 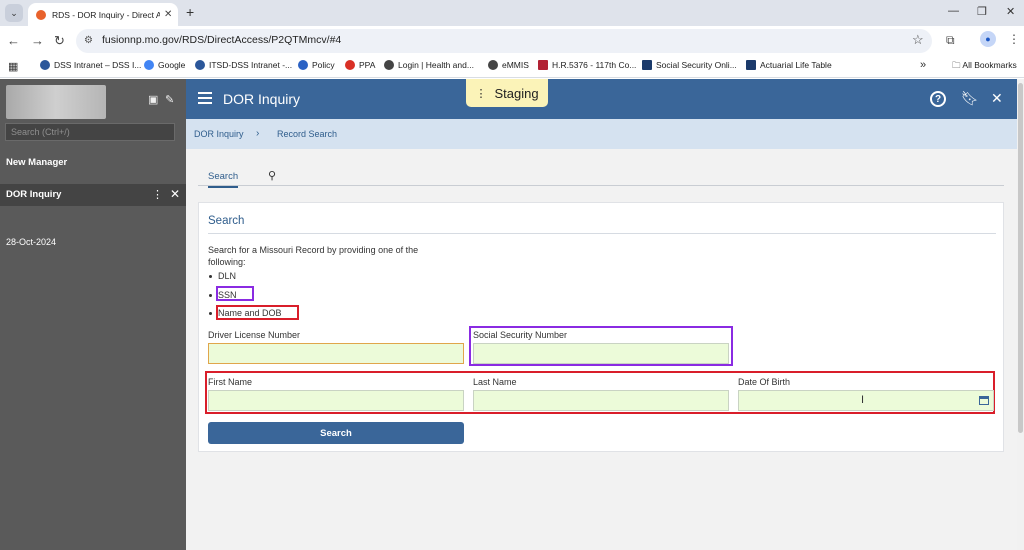 I want to click on all-bookmarks-folder: 🗀 All Bookmarks, so click(x=984, y=67).